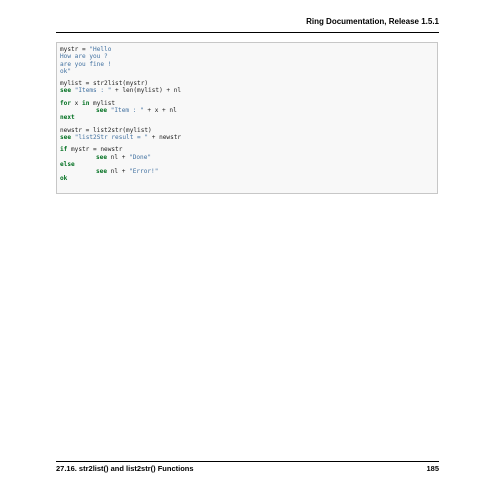 This screenshot has width=495, height=495. I want to click on code-line: for x in mylist, so click(248, 103).